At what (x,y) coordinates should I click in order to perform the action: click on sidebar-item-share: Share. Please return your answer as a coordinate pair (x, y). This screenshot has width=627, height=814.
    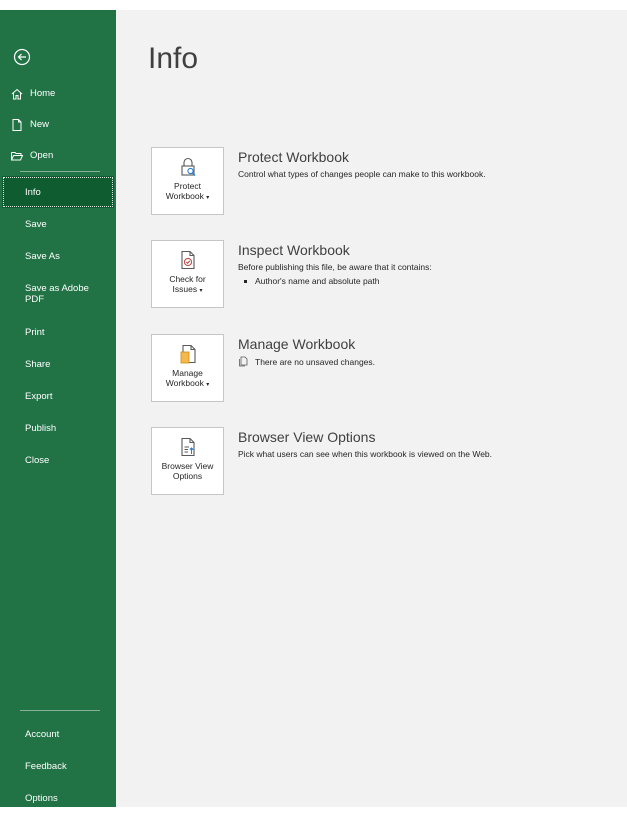
    Looking at the image, I should click on (58, 364).